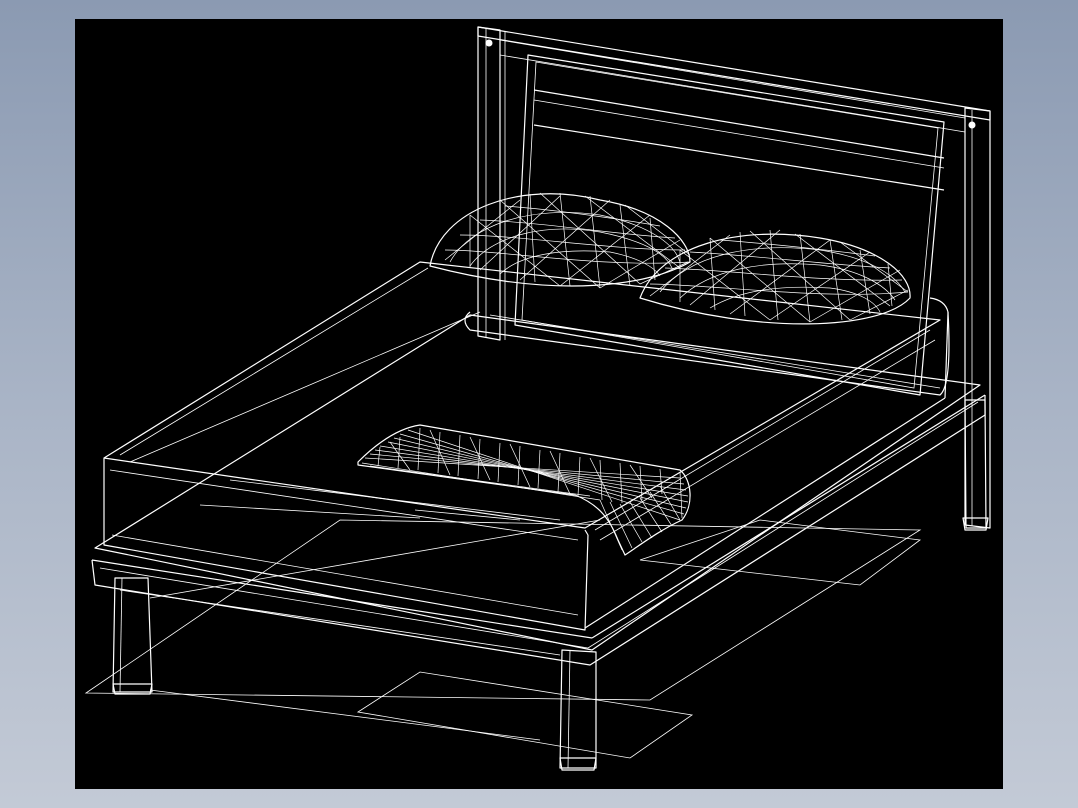  Describe the element at coordinates (975, 465) in the screenshot. I see `bed-leg-back-right` at that location.